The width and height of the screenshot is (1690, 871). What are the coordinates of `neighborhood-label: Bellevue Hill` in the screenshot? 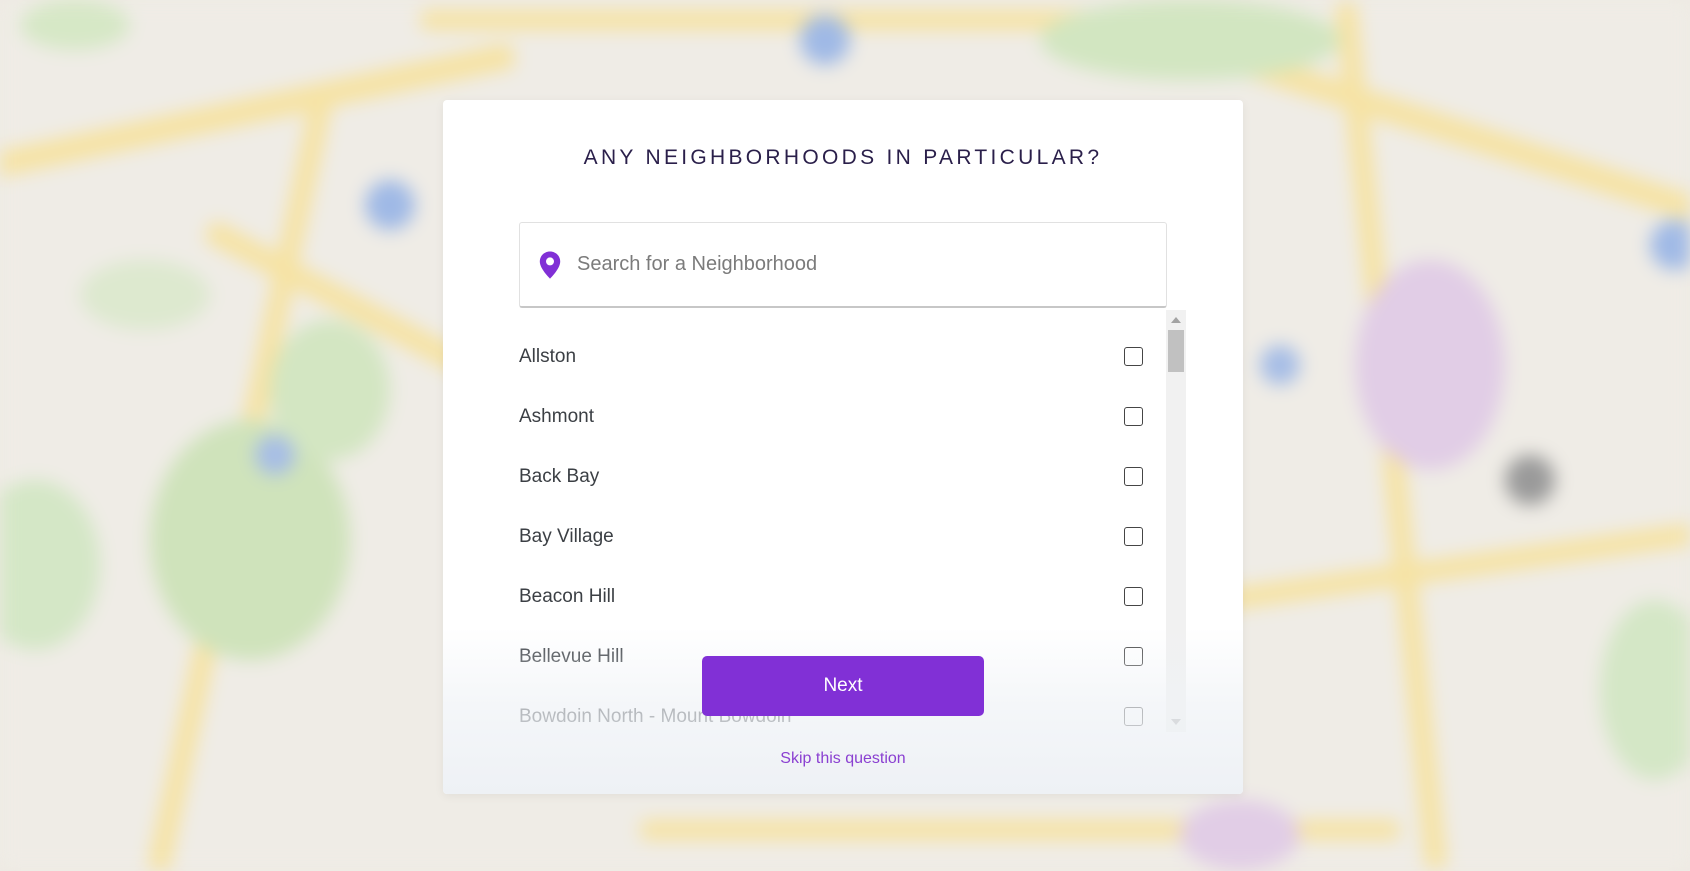 It's located at (571, 656).